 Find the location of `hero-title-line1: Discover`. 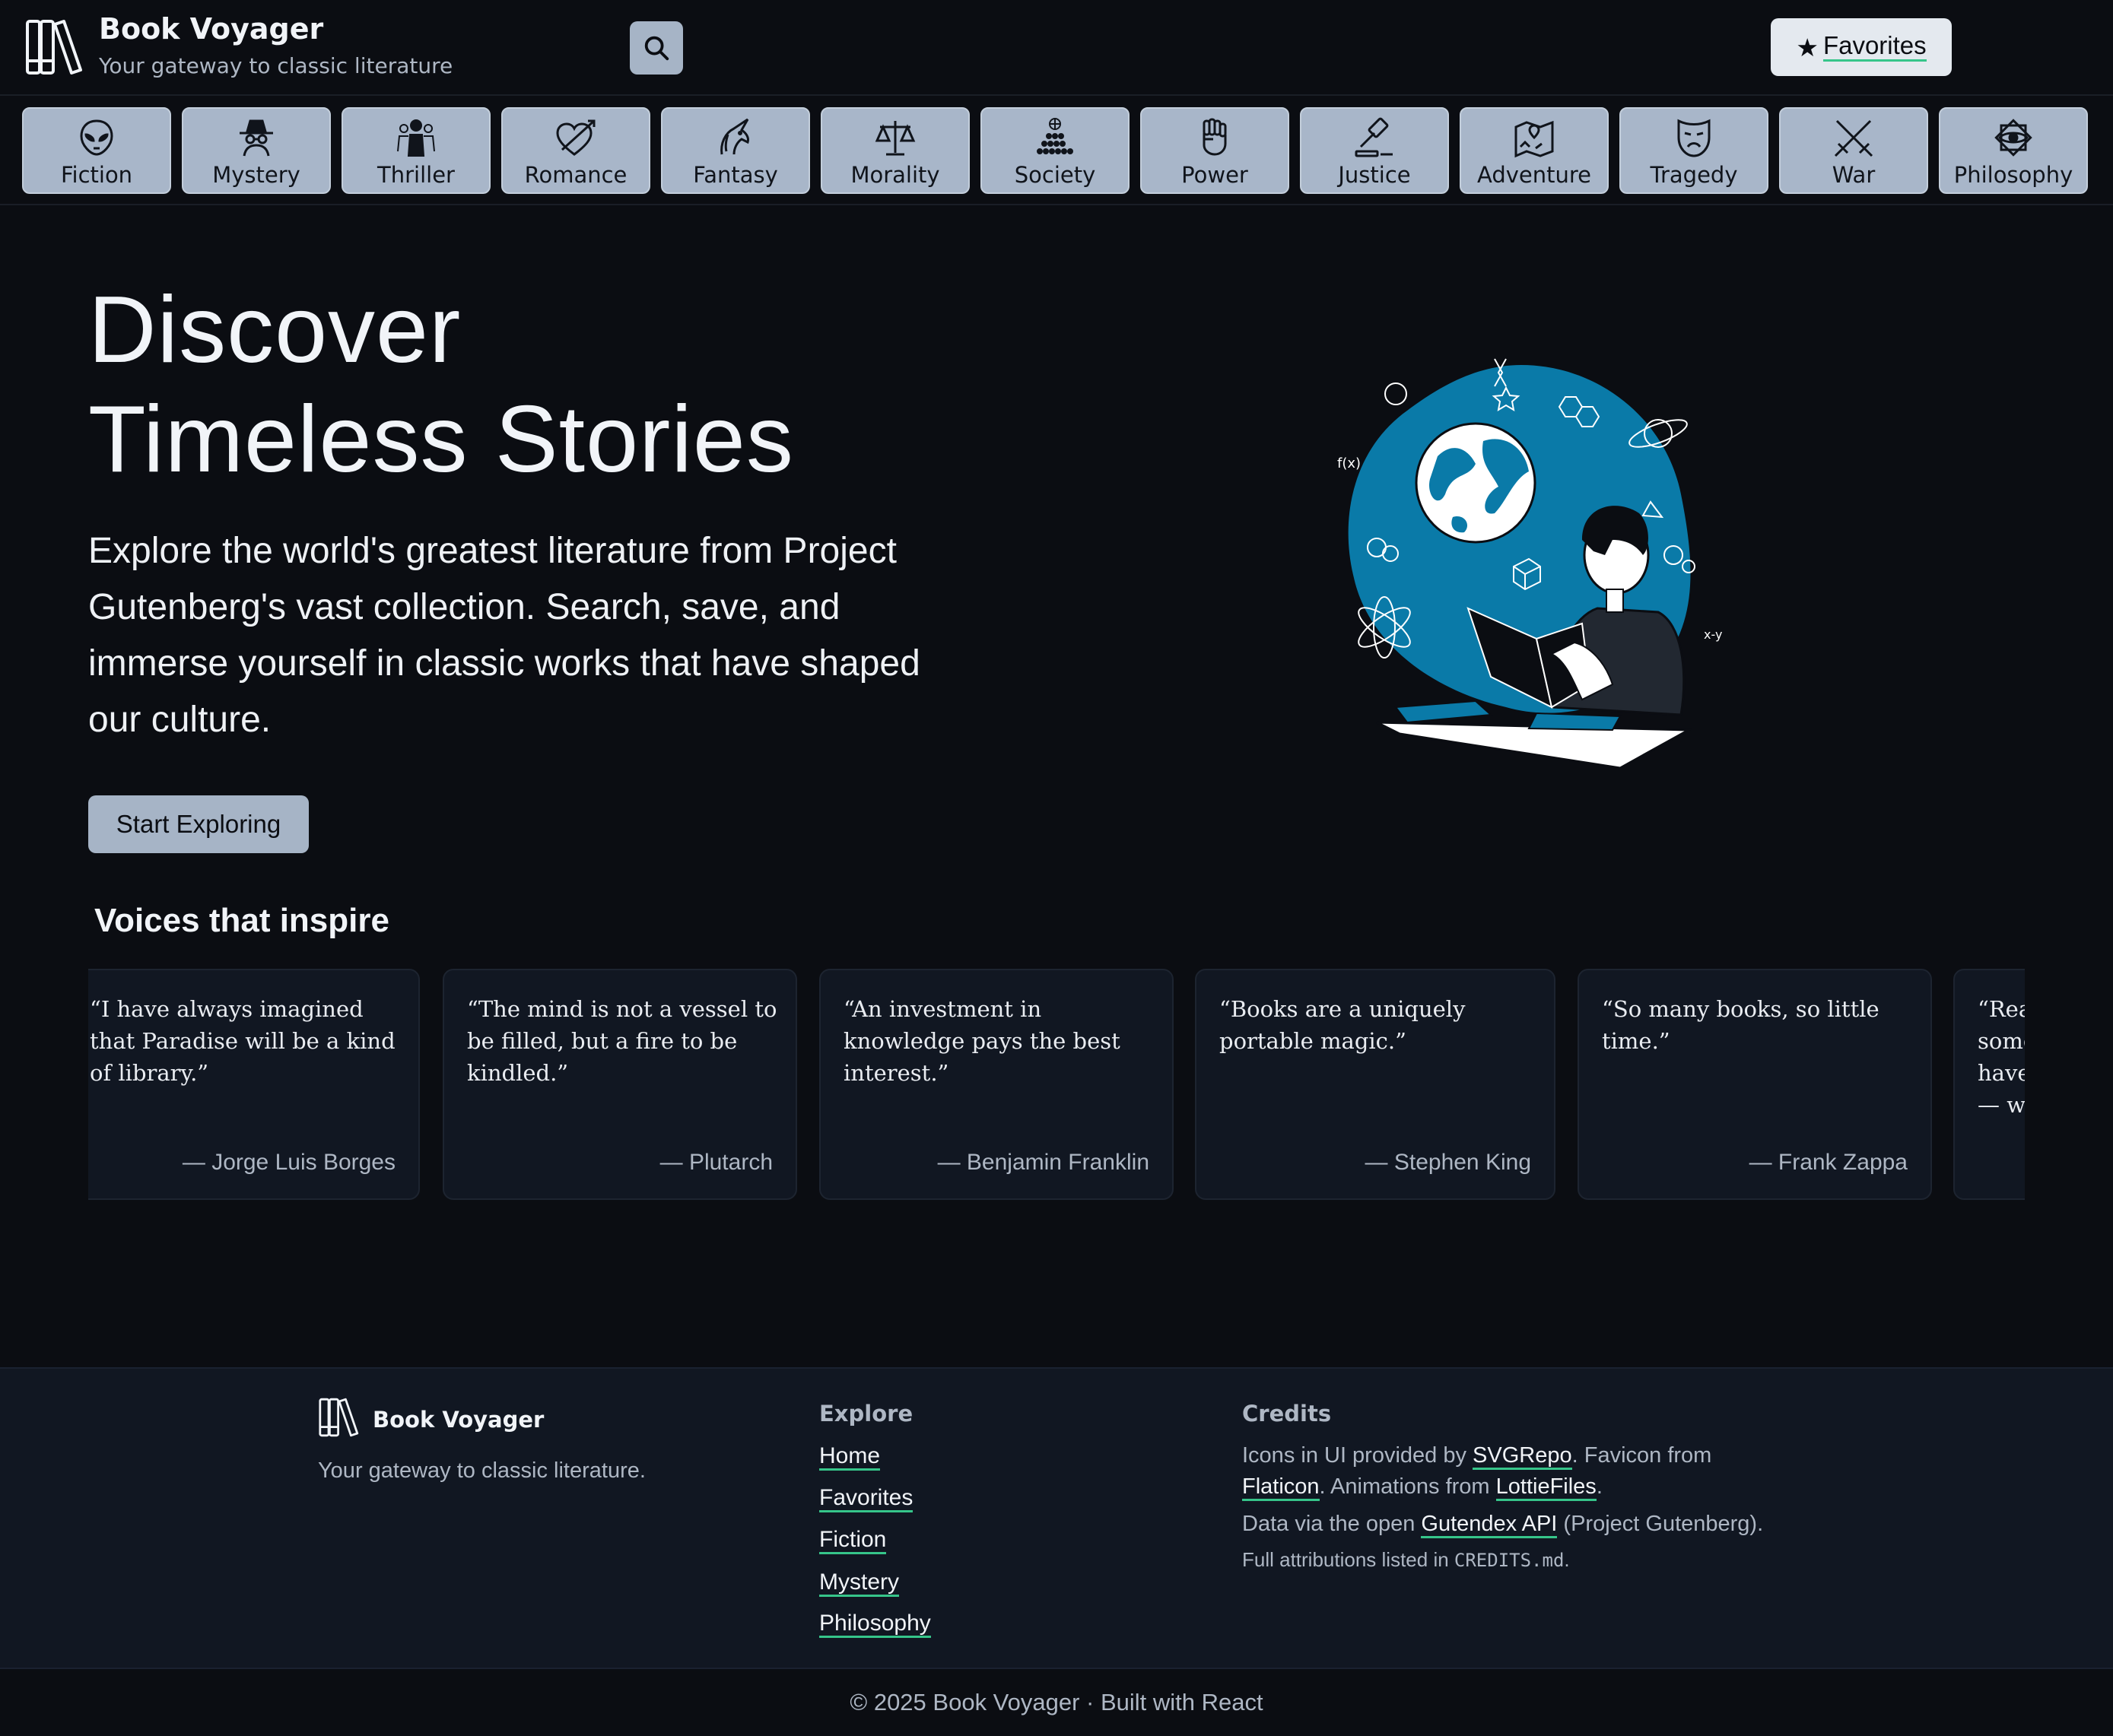

hero-title-line1: Discover is located at coordinates (275, 330).